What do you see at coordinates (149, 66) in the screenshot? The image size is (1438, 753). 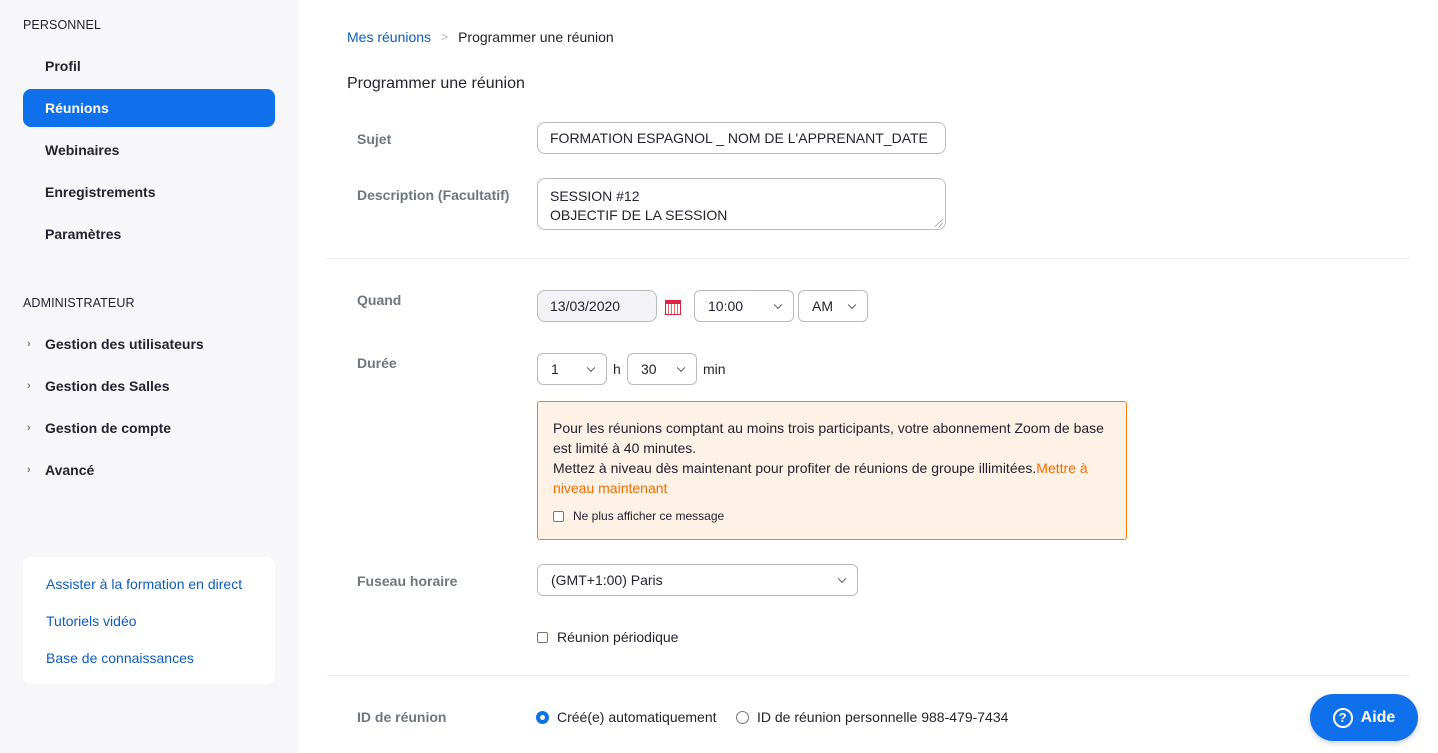 I see `sidebar-item-profile: Profil` at bounding box center [149, 66].